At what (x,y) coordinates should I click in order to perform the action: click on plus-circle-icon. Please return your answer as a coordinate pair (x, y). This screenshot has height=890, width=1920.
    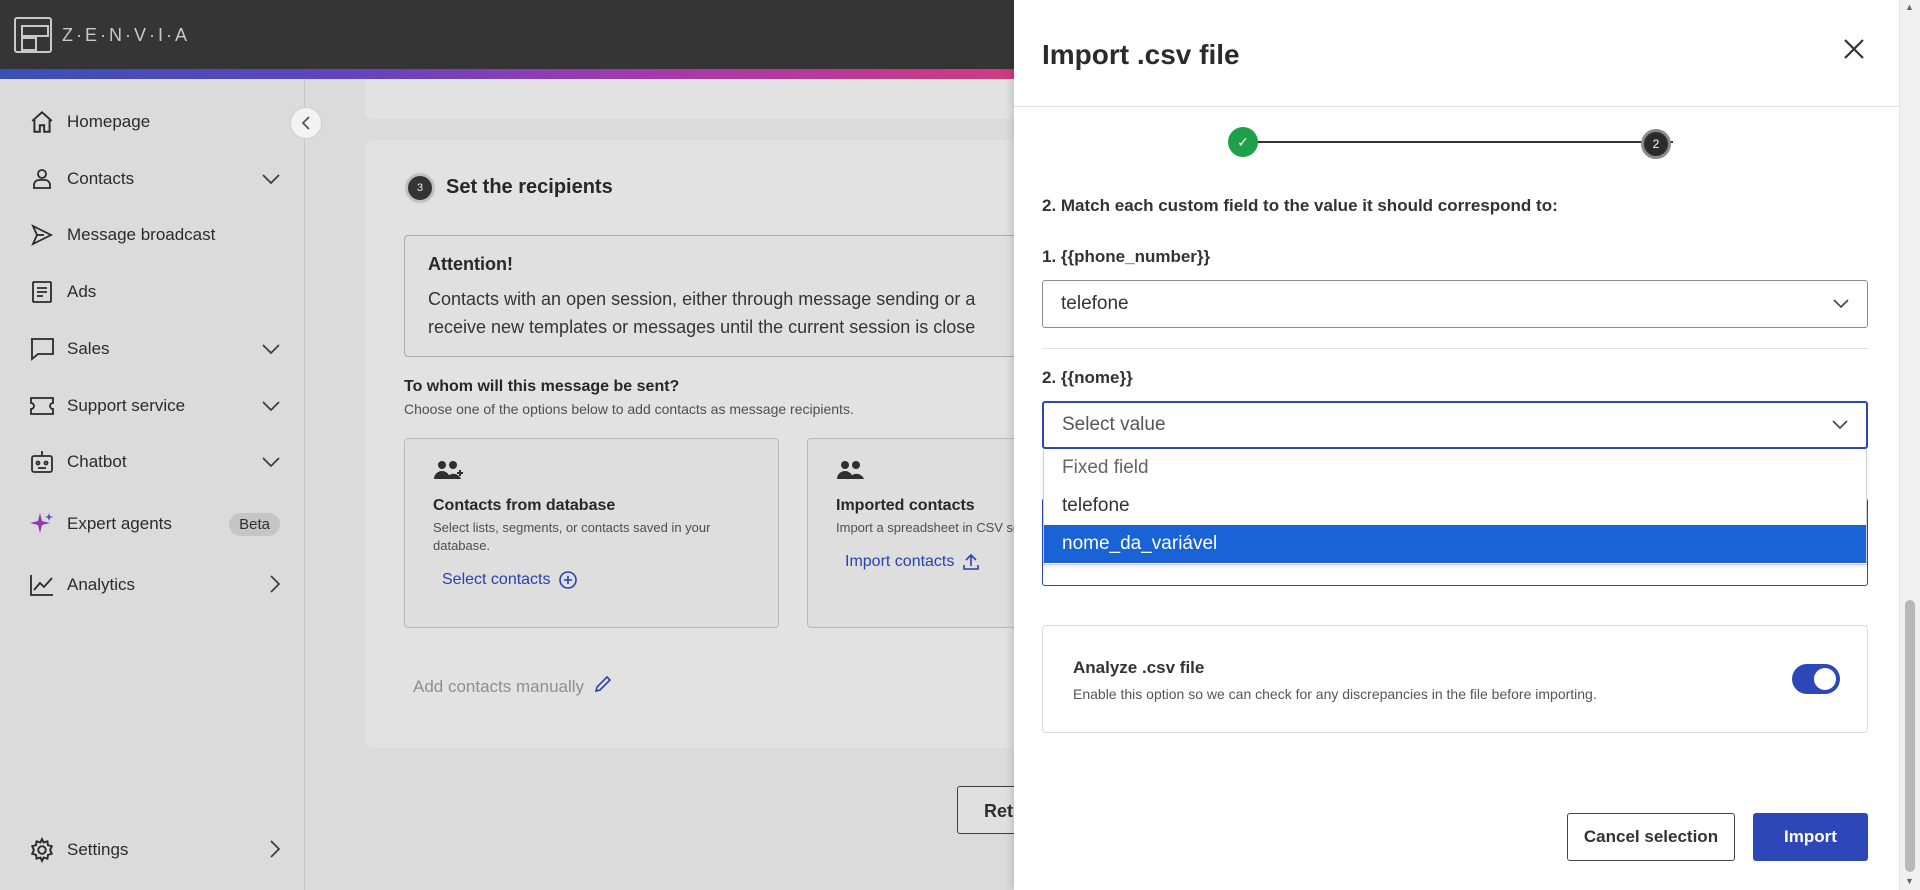
    Looking at the image, I should click on (567, 580).